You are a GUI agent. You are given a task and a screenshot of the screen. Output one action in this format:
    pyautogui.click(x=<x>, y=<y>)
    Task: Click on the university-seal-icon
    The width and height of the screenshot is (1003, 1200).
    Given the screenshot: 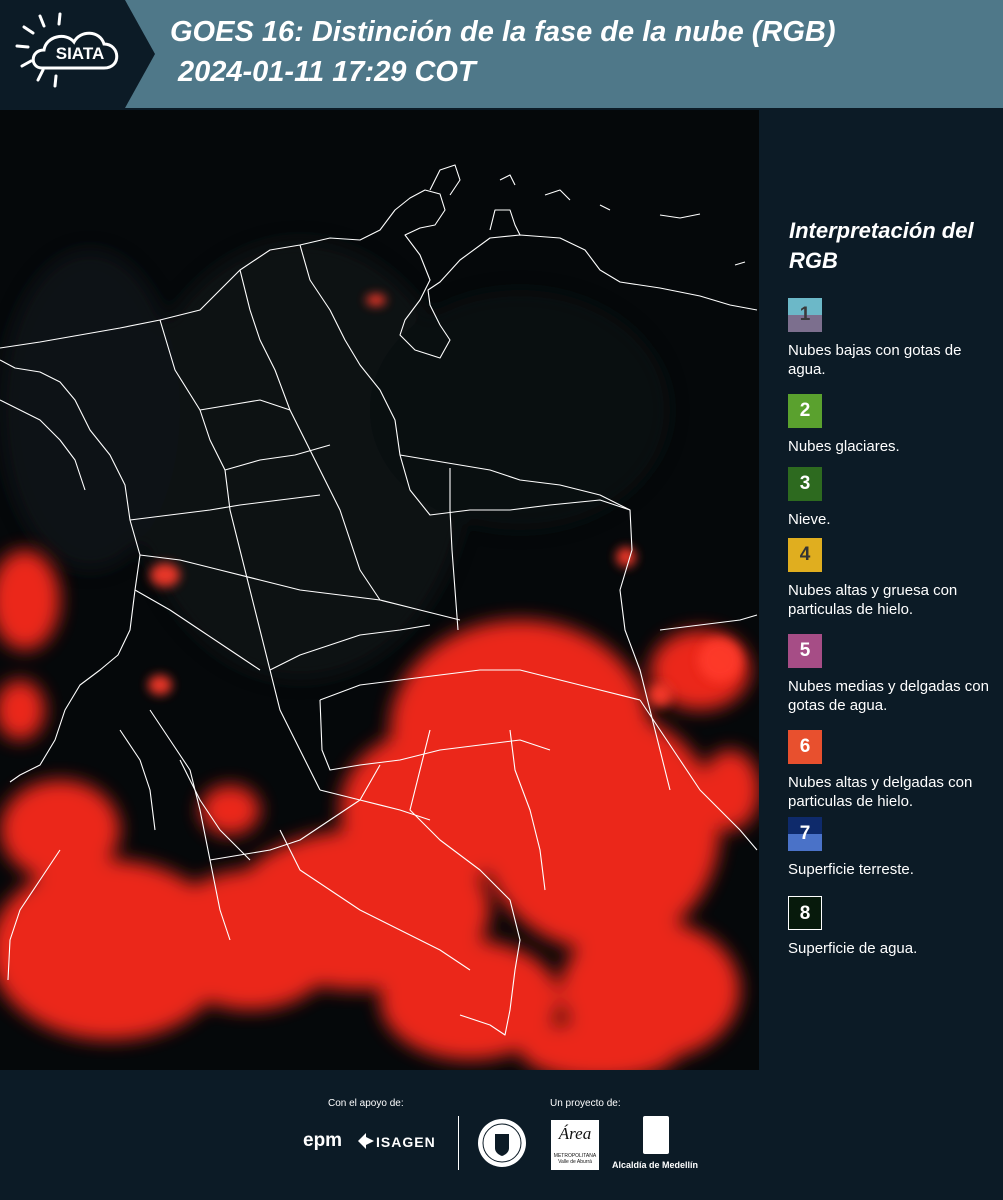 What is the action you would take?
    pyautogui.click(x=502, y=1143)
    